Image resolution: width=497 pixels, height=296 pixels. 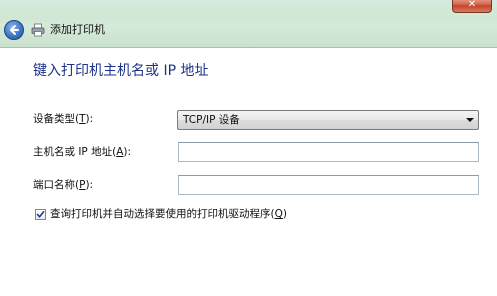 I want to click on port-name-label: 端口名称(P):, so click(x=63, y=185).